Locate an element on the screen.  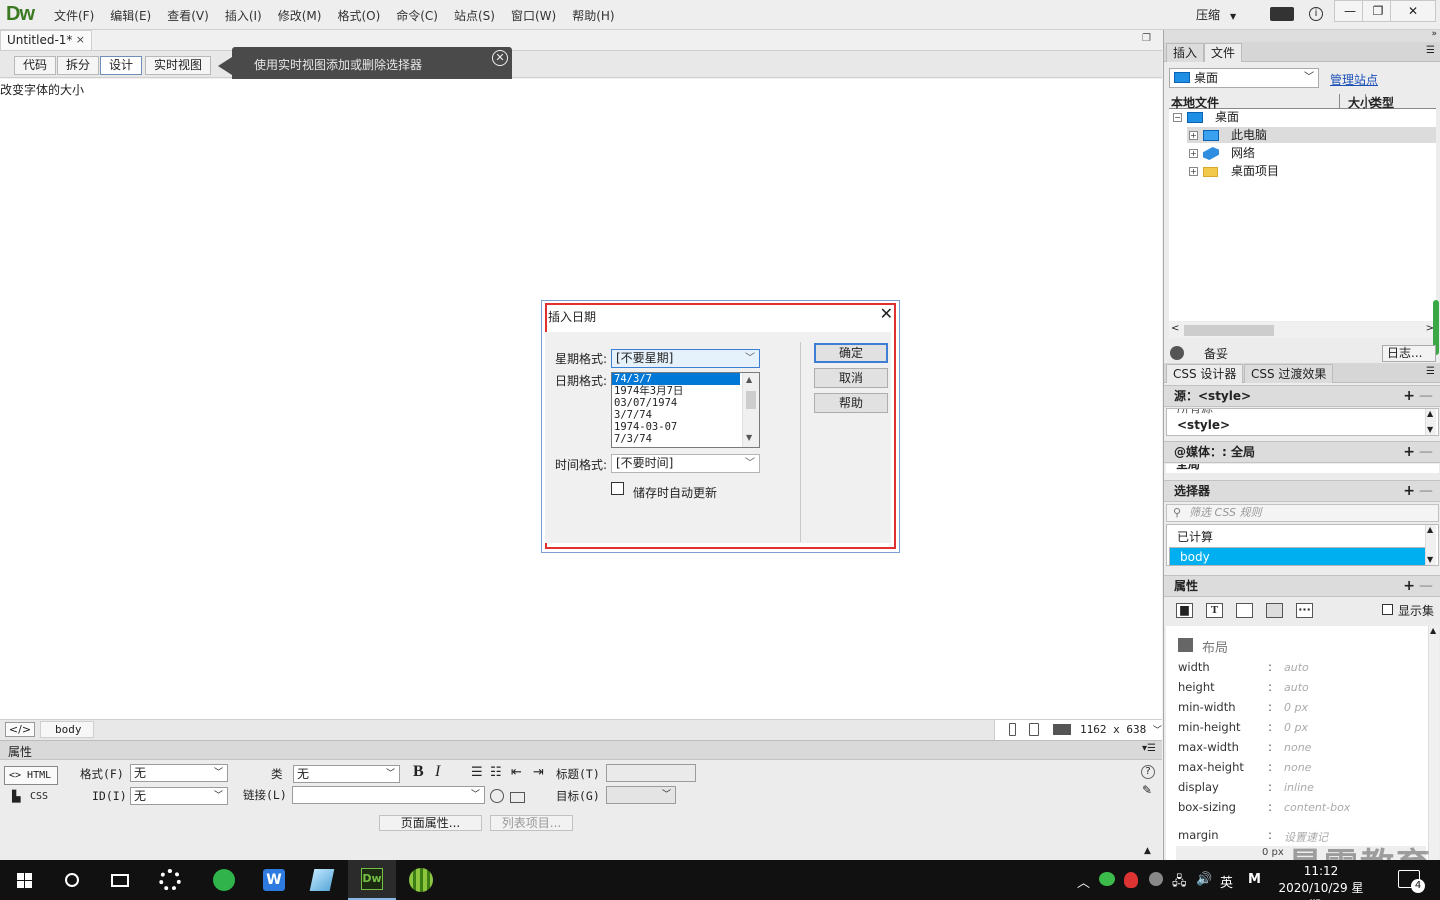
prop-value: content-box is located at coordinates (1317, 807).